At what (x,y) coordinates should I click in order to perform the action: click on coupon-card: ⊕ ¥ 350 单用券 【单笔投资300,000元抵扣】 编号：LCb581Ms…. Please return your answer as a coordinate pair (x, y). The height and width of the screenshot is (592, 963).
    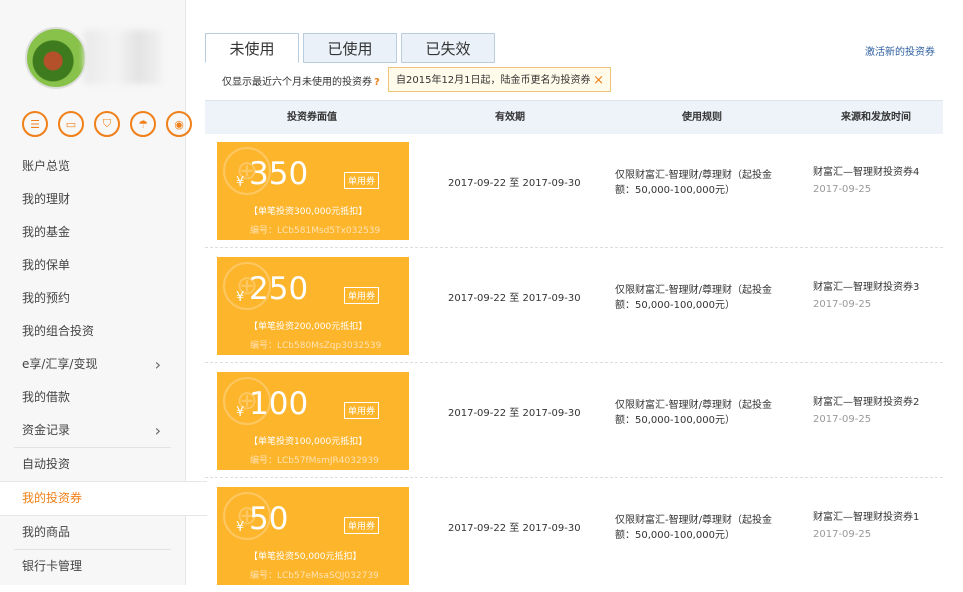
    Looking at the image, I should click on (313, 191).